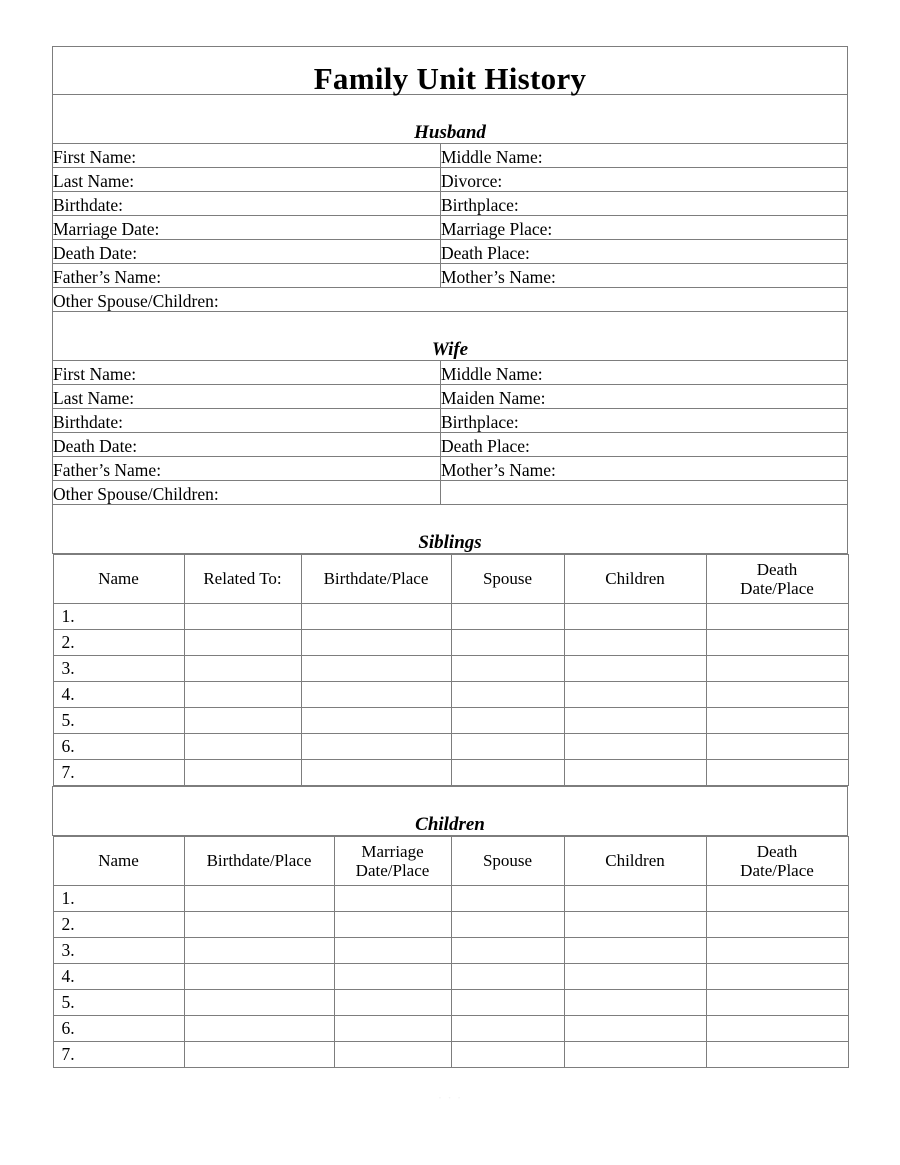 This screenshot has height=1165, width=900. I want to click on field-label-wife-father-name: Father’s Name:, so click(246, 468).